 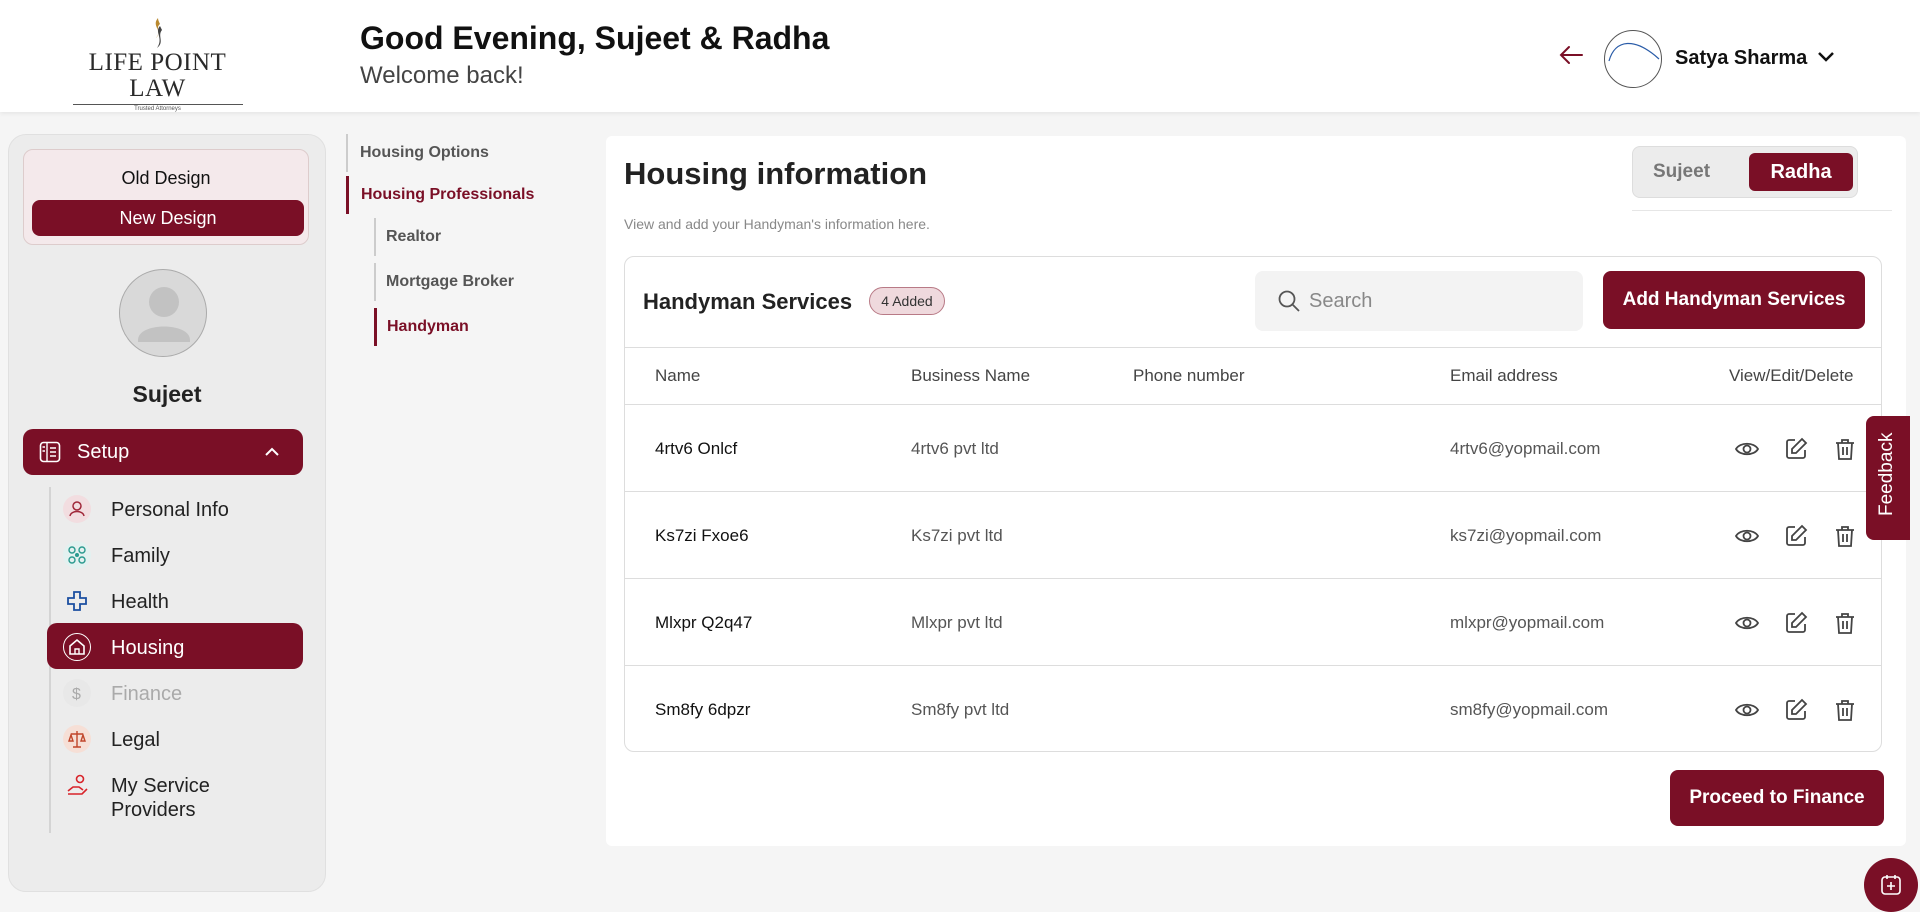 I want to click on dollar-icon: $, so click(x=77, y=693).